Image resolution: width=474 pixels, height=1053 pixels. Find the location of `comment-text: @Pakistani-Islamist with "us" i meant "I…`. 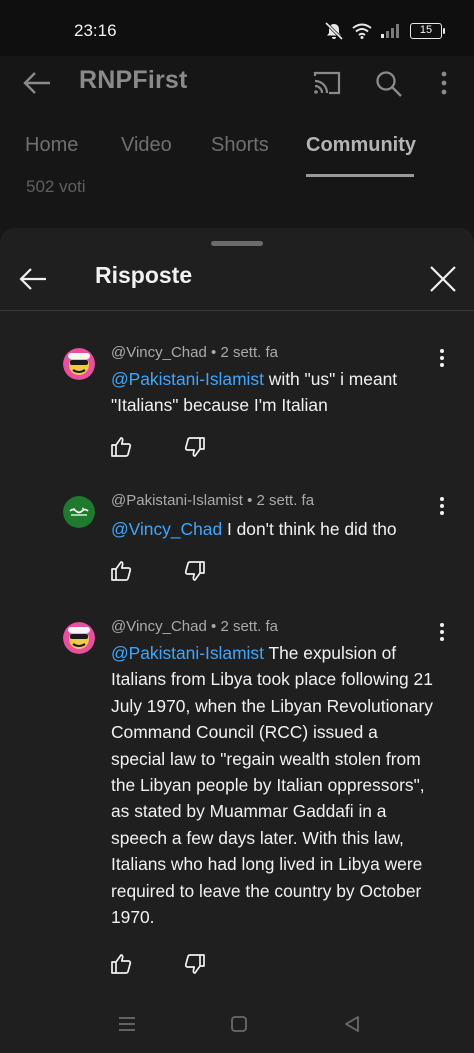

comment-text: @Pakistani-Islamist with "us" i meant "I… is located at coordinates (272, 392).